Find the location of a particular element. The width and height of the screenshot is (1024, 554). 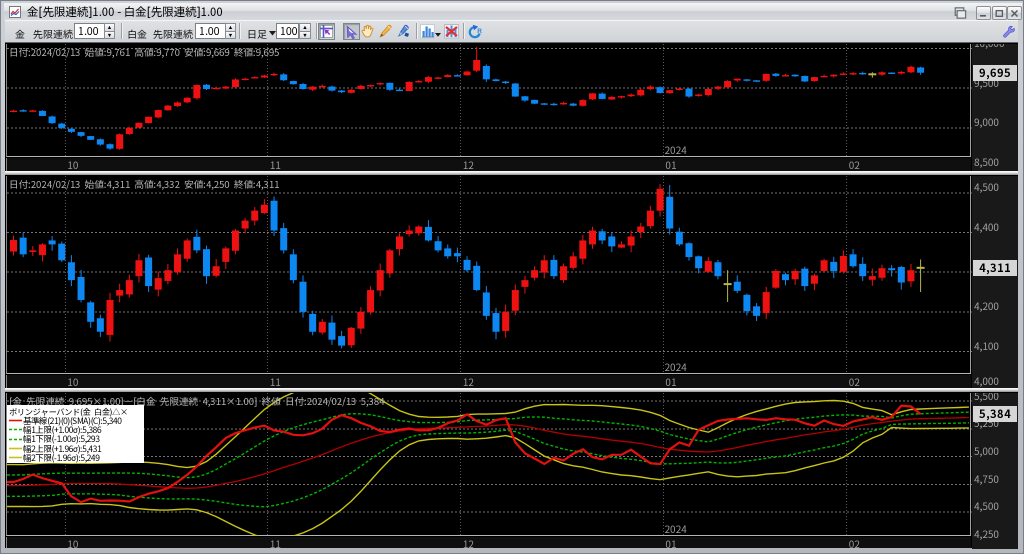

pencil-icon is located at coordinates (385, 31).